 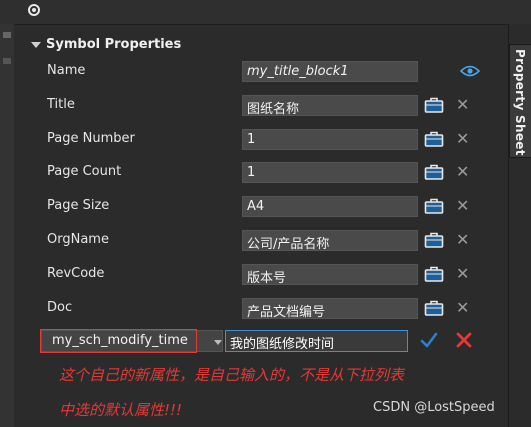 I want to click on annotation-line-1: 这个自己的新属性，是自己输入的，不是从下拉列表, so click(x=232, y=375).